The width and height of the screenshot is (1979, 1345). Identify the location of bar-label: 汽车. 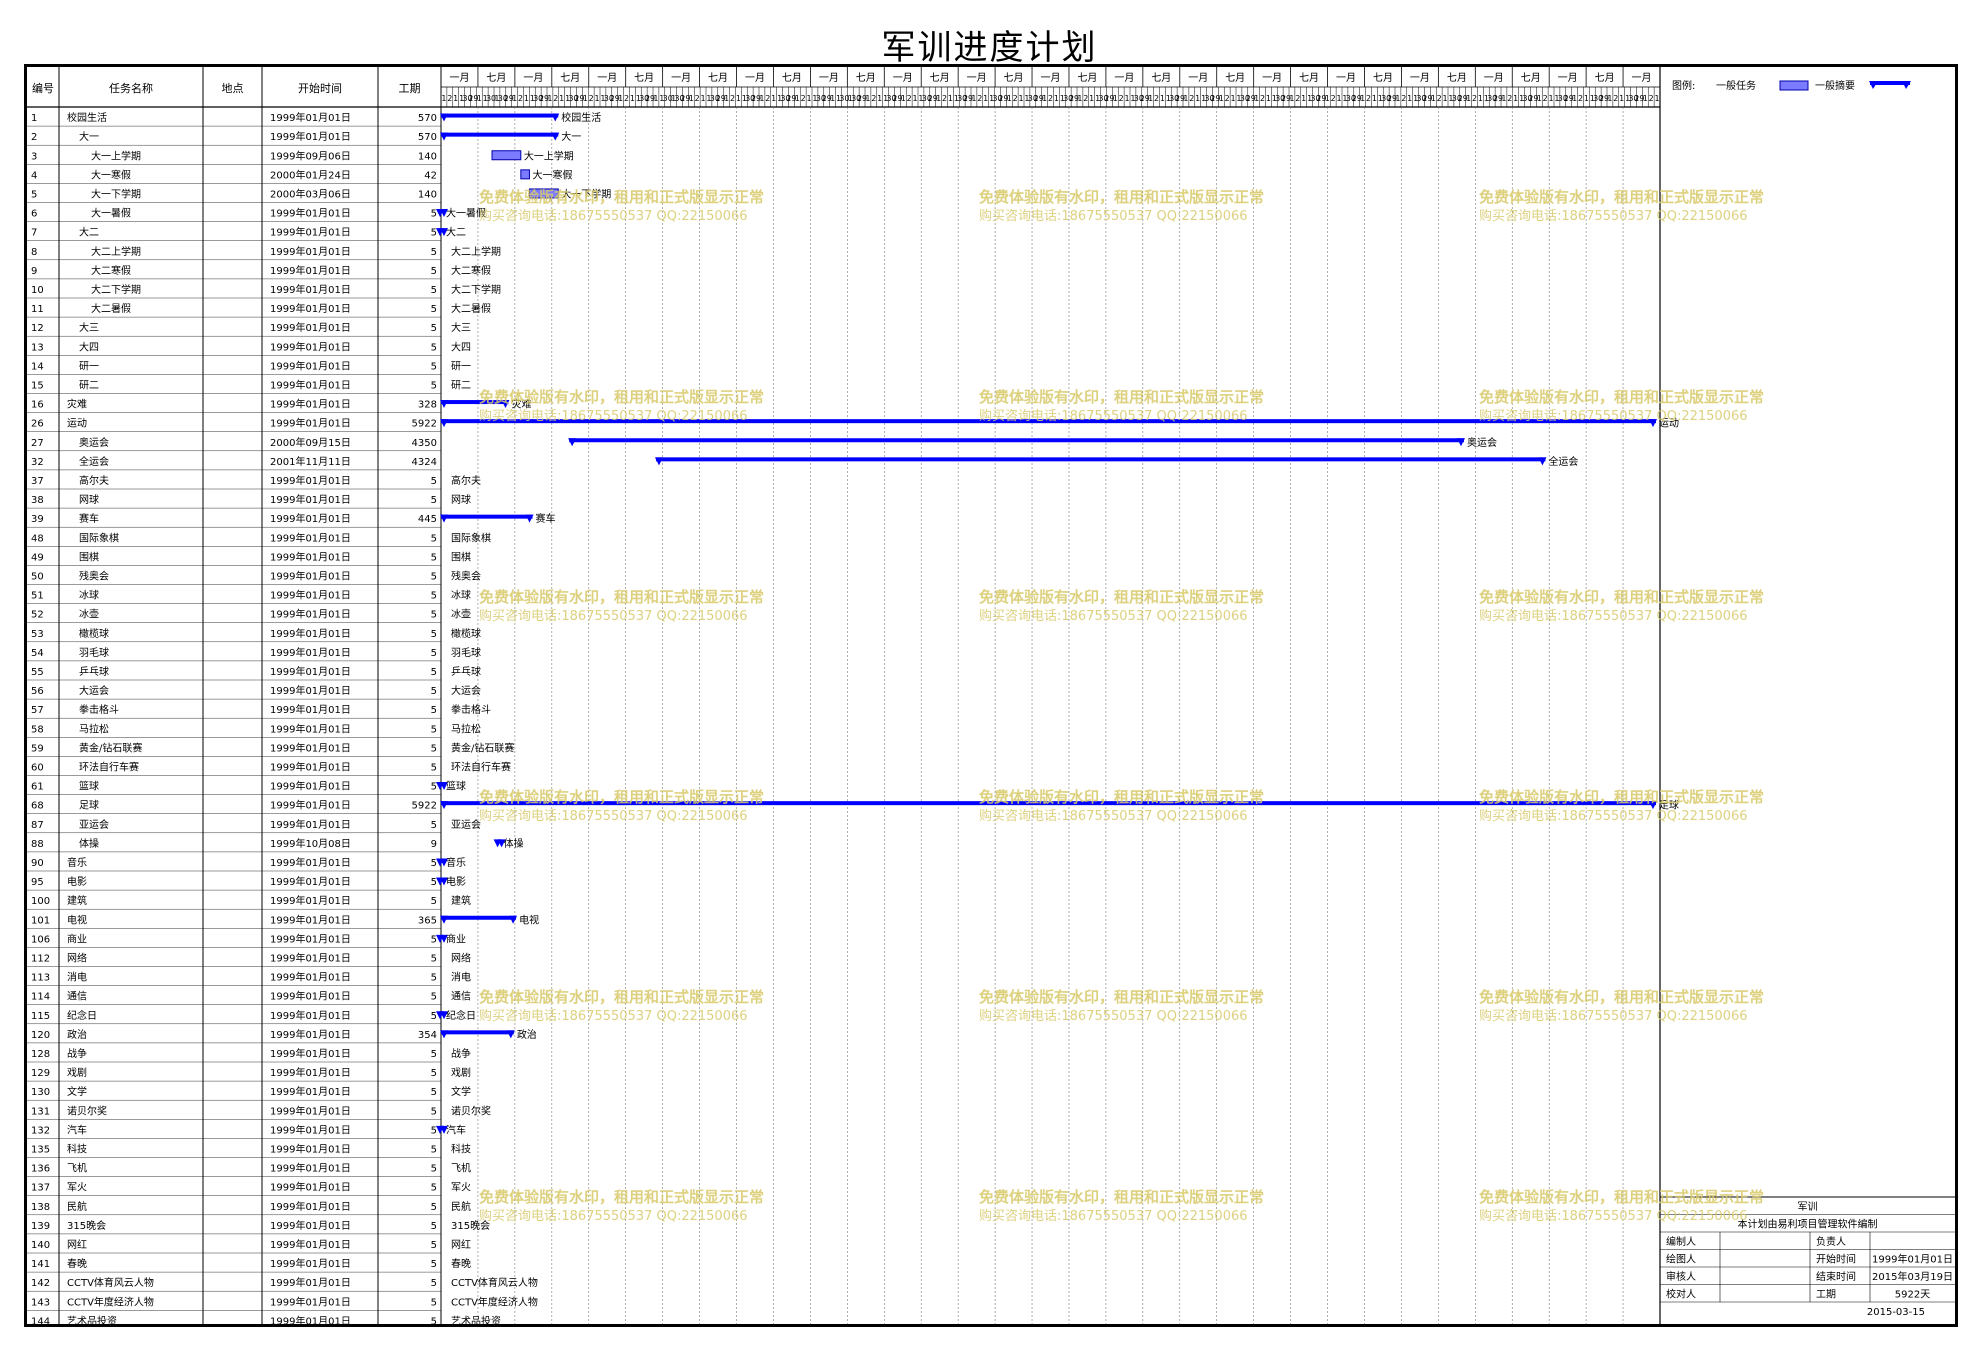
(456, 1129).